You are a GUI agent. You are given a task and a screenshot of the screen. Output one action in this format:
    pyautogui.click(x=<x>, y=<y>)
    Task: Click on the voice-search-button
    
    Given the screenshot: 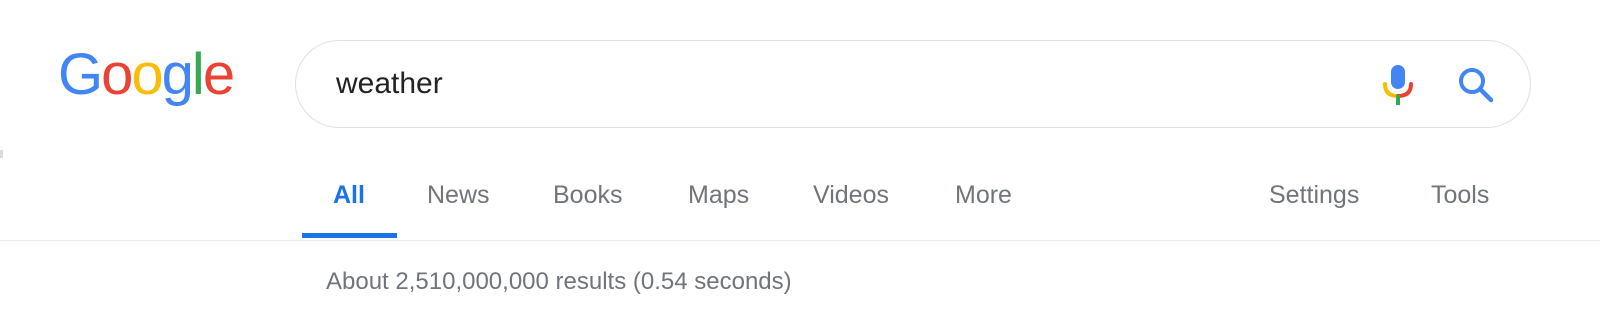 What is the action you would take?
    pyautogui.click(x=1398, y=86)
    